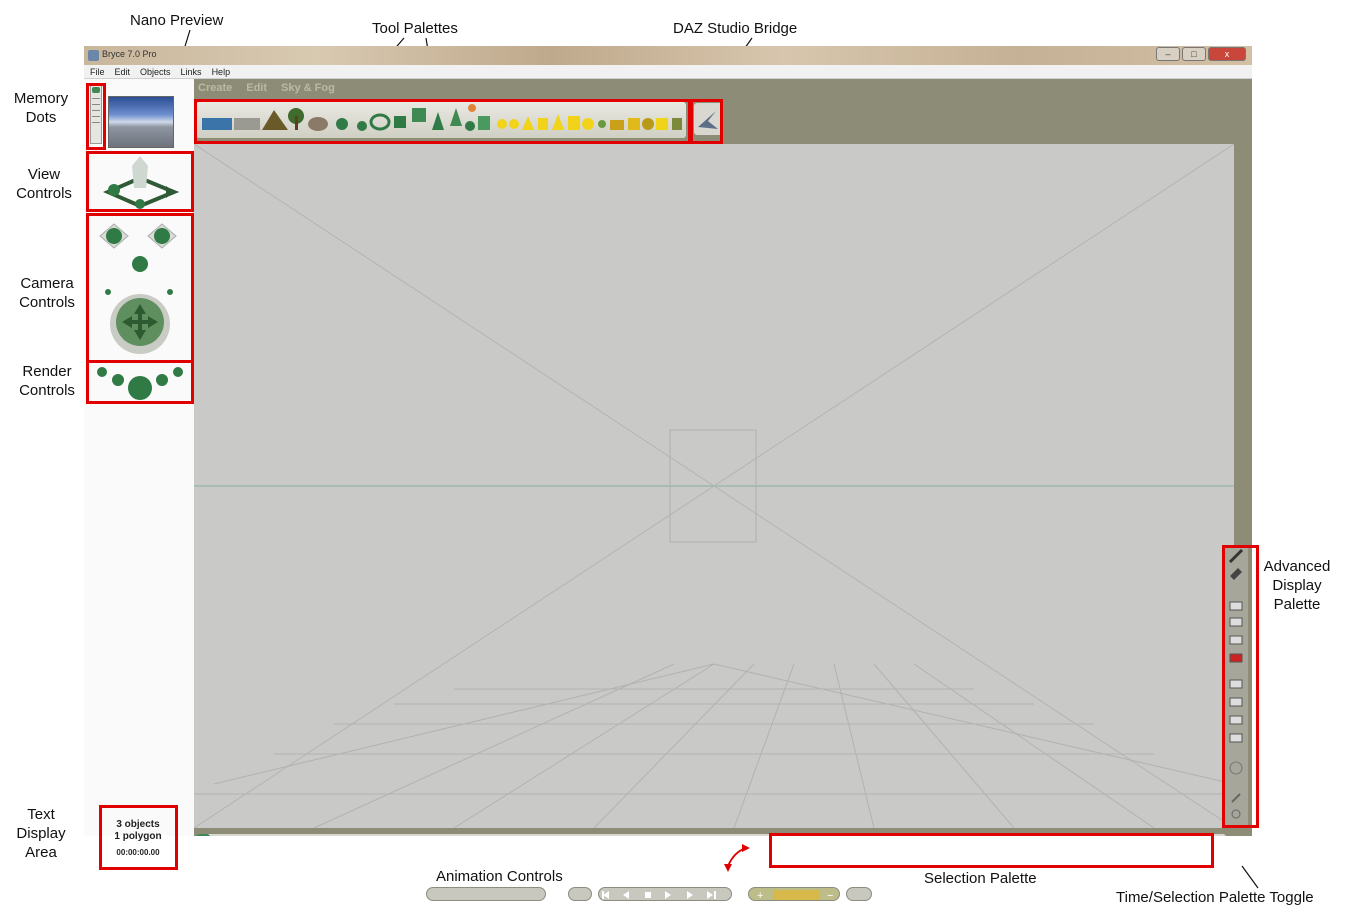  Describe the element at coordinates (668, 72) in the screenshot. I see `menu-bar: File Edit Objects Links Help` at that location.